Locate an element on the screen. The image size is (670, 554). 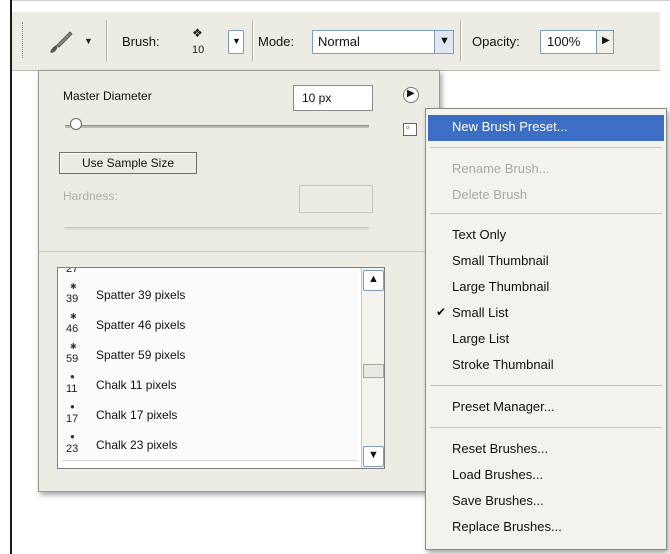
opacity-field: 100% ▶ is located at coordinates (577, 42).